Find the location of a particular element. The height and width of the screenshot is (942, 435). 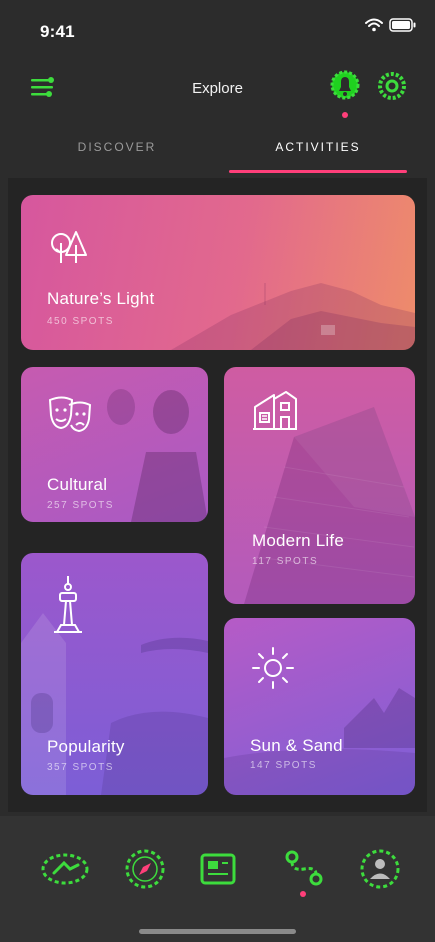

card-popularity: Popularity 357 SPOTS is located at coordinates (114, 674).